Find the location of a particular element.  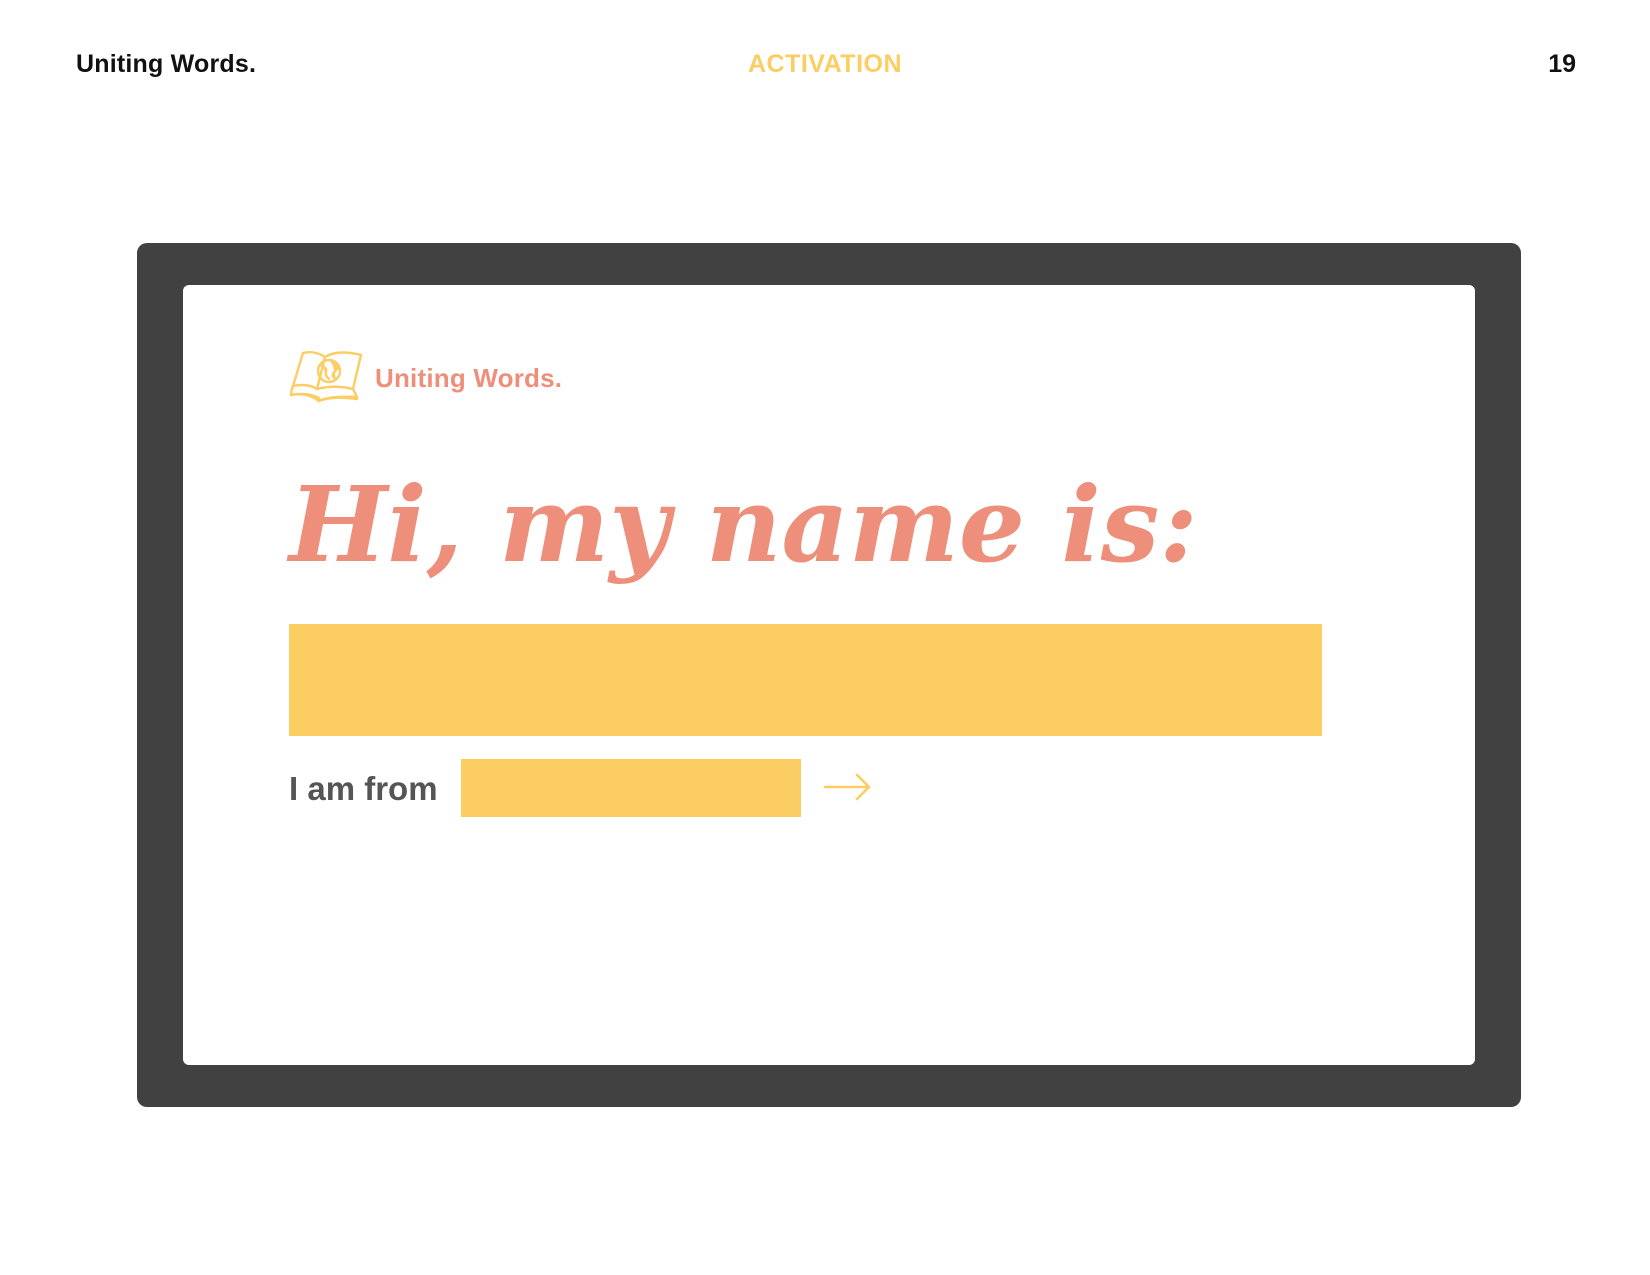

arrow-right-icon is located at coordinates (848, 787).